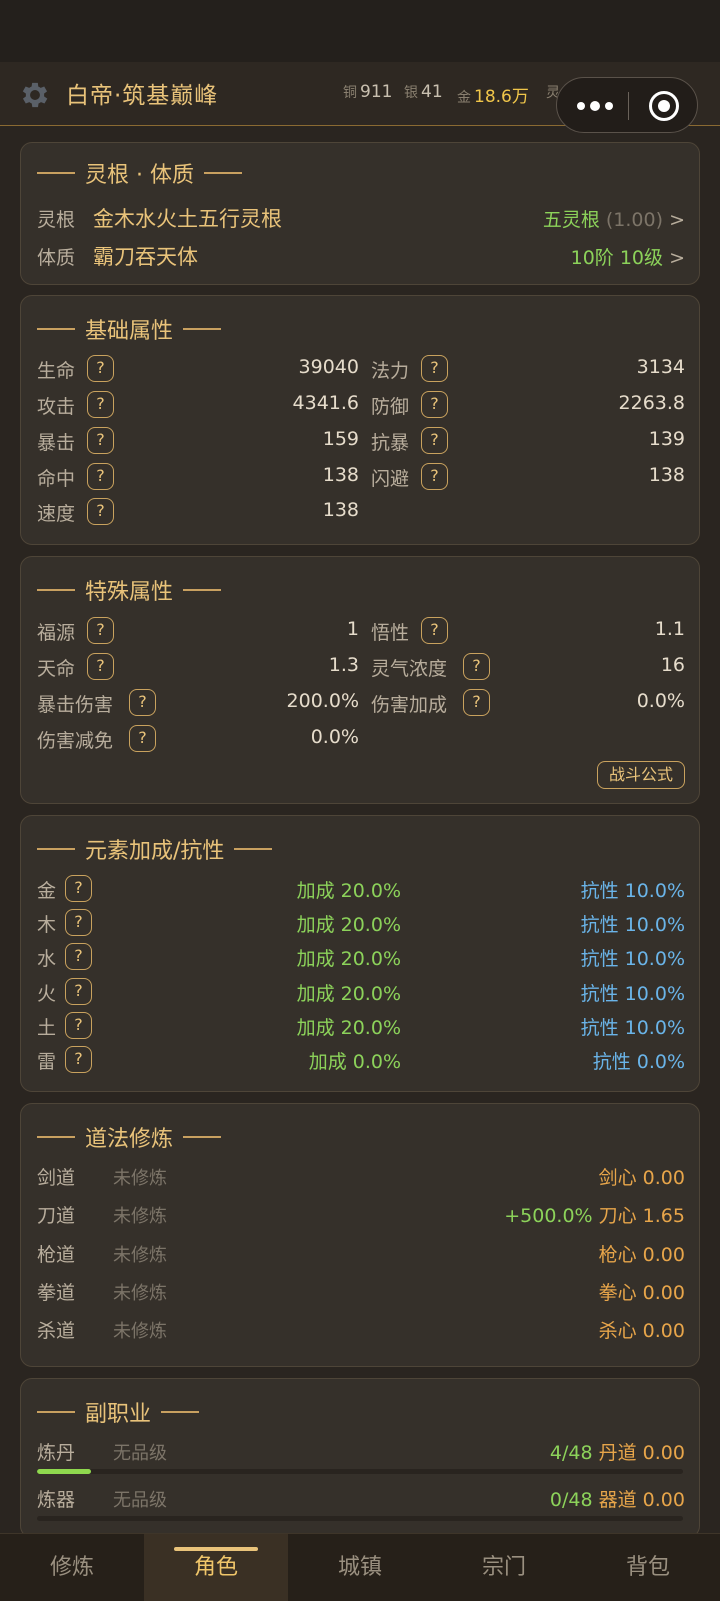 The height and width of the screenshot is (1601, 720). Describe the element at coordinates (56, 1453) in the screenshot. I see `job-label: 炼丹` at that location.